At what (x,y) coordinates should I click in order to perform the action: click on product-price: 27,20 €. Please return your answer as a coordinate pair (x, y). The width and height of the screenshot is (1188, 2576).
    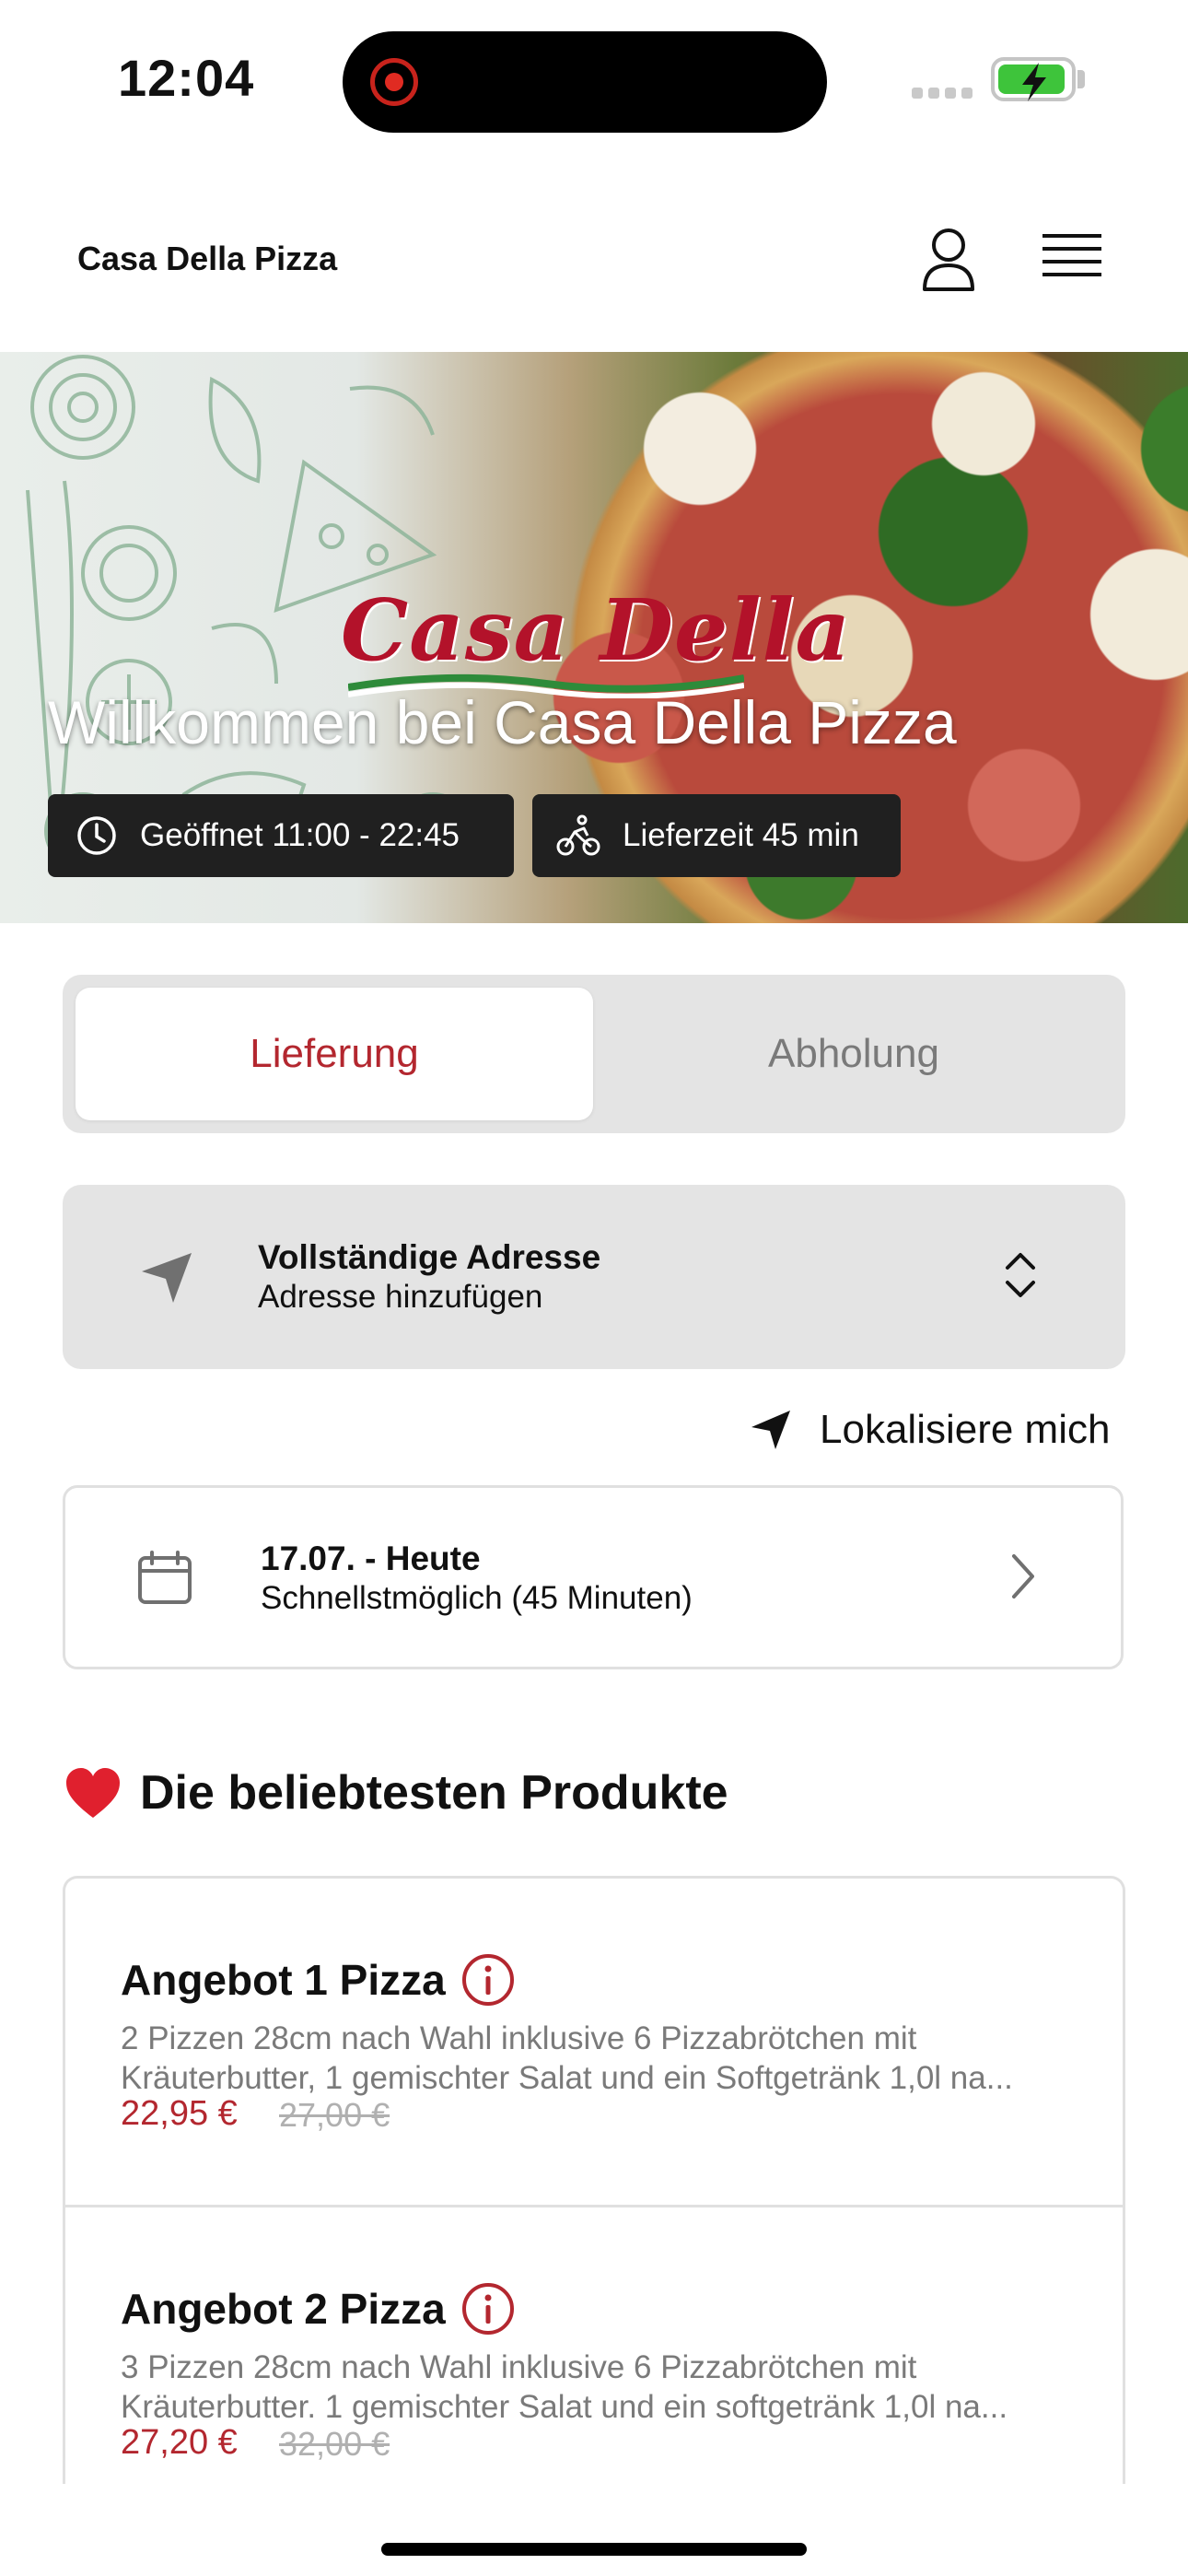
    Looking at the image, I should click on (179, 2442).